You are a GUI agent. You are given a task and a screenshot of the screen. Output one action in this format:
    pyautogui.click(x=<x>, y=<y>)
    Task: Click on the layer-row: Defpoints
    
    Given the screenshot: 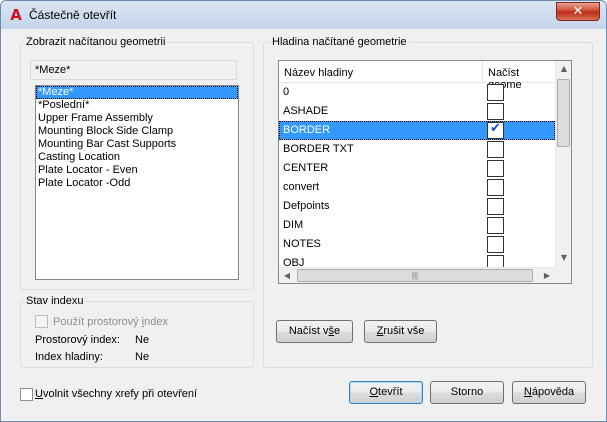 What is the action you would take?
    pyautogui.click(x=417, y=206)
    